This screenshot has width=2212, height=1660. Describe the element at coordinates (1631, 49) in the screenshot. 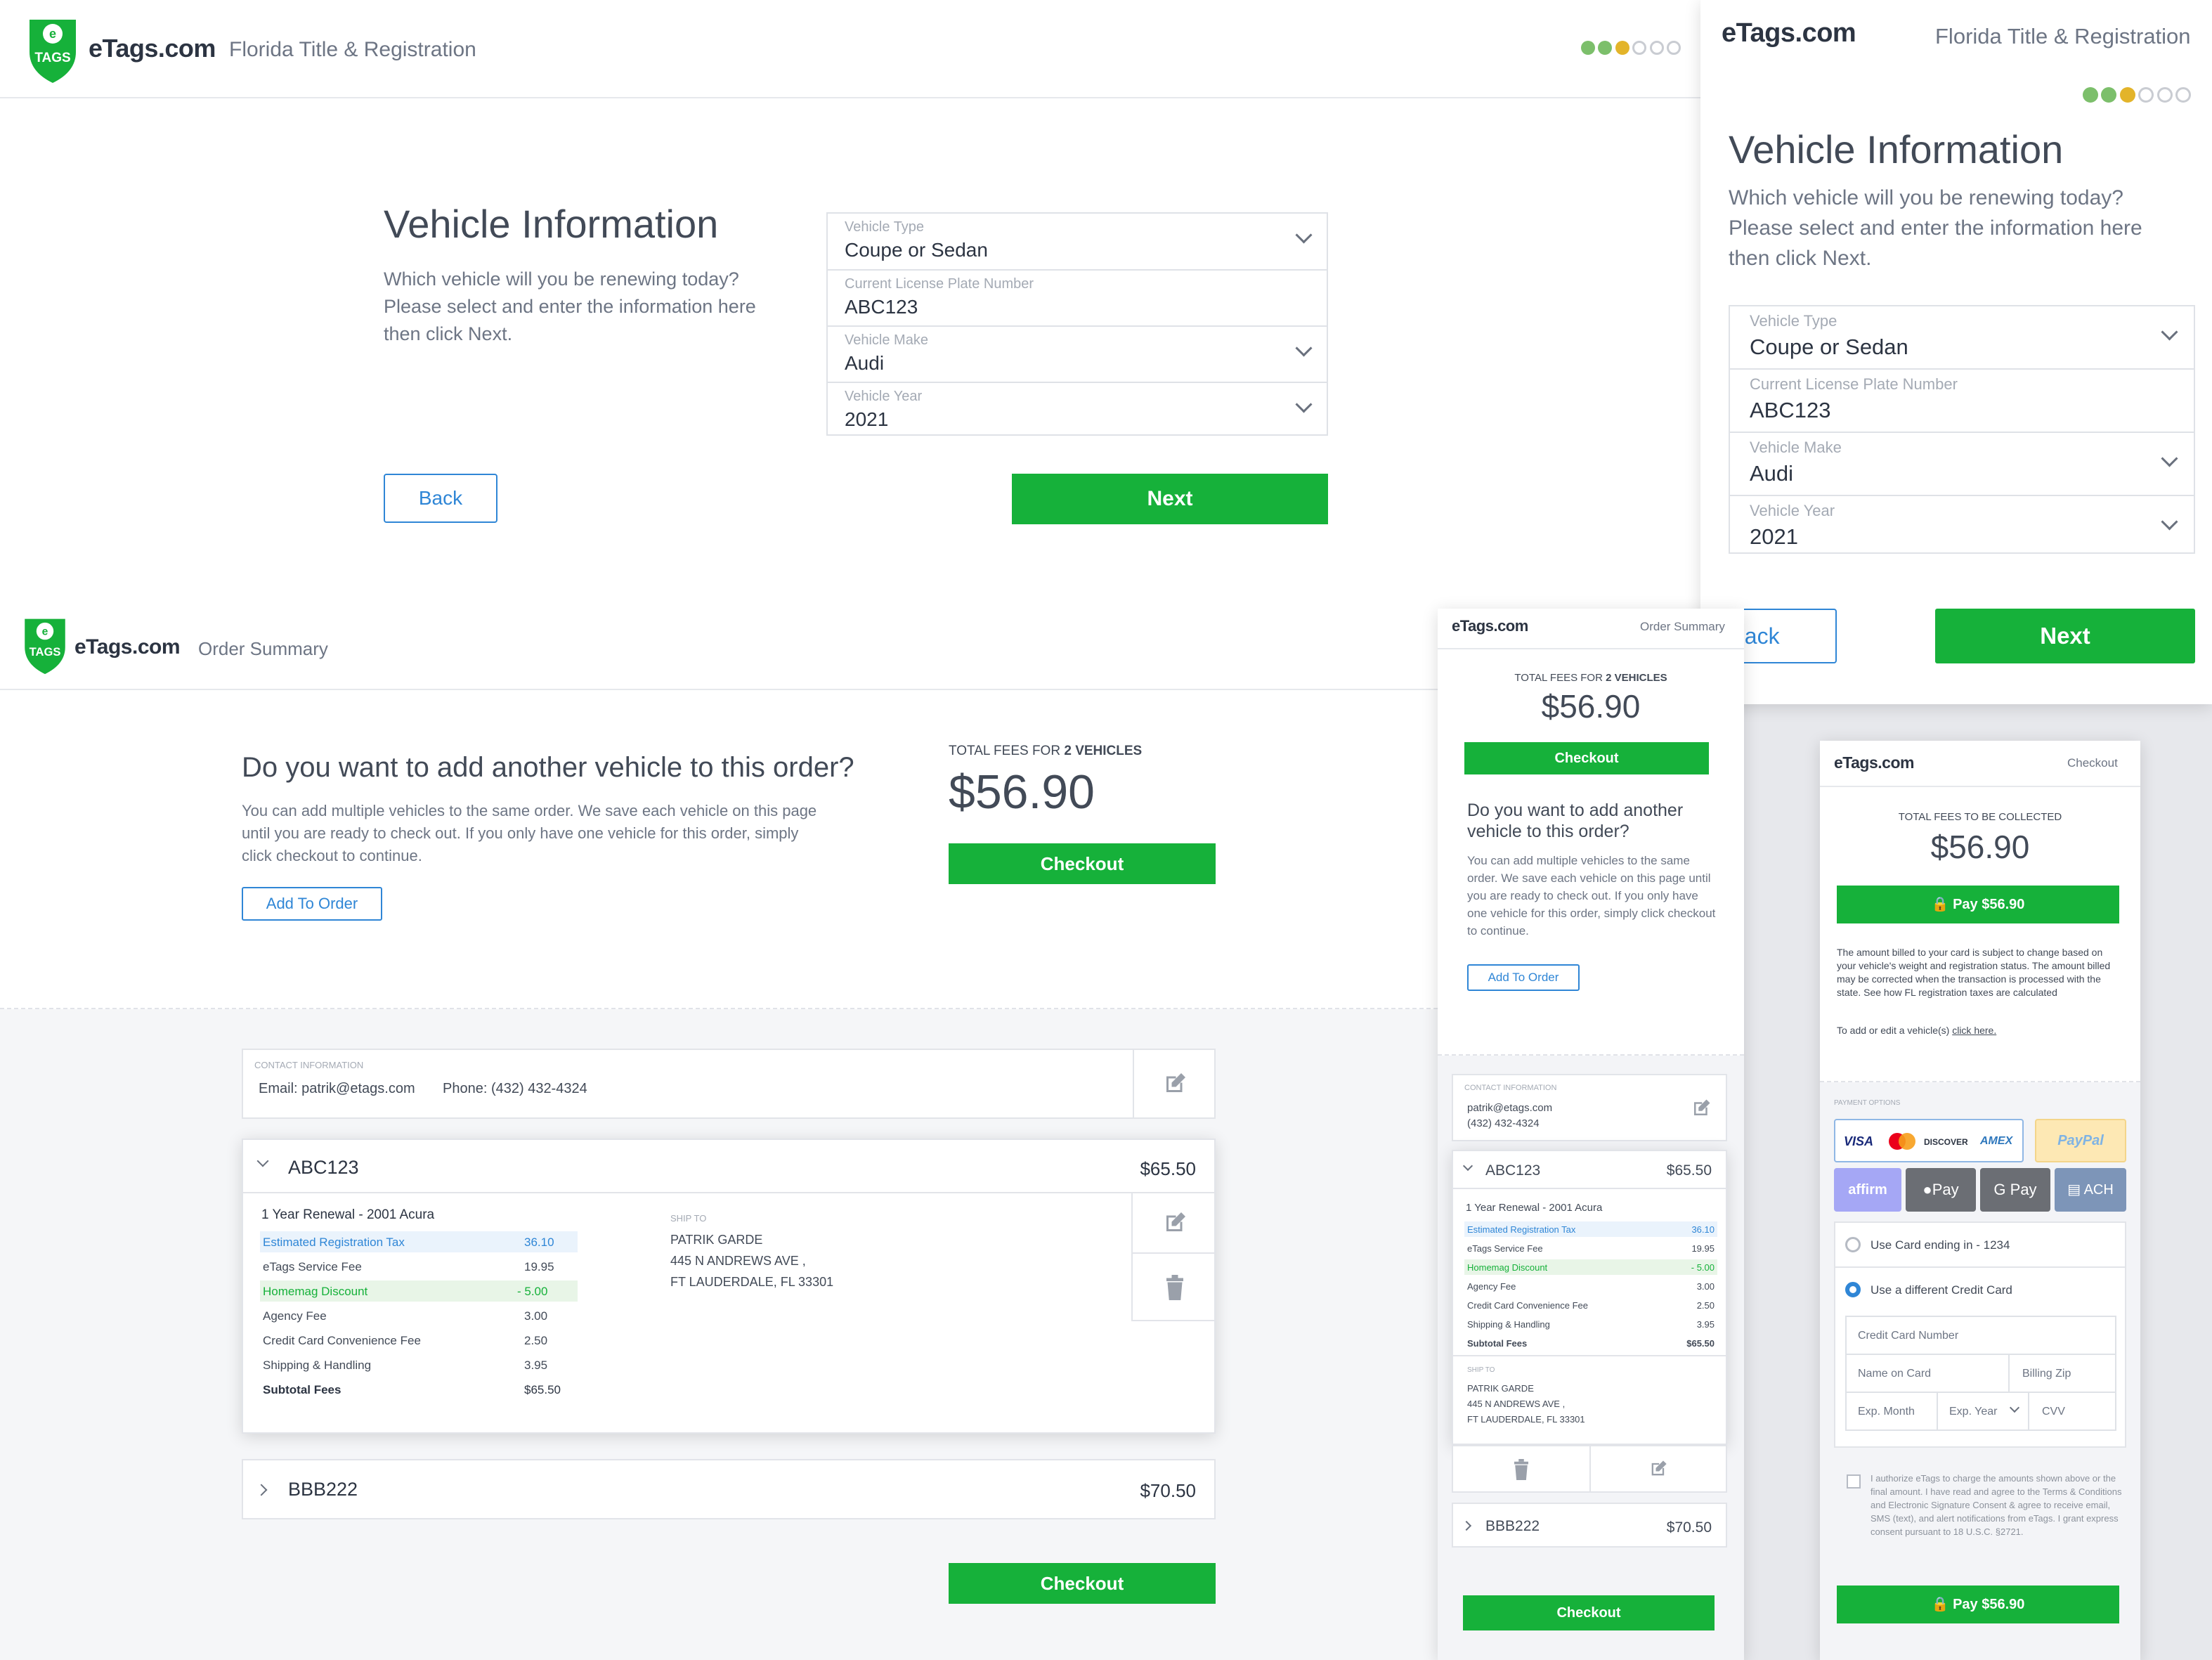

I see `progress-steps` at that location.